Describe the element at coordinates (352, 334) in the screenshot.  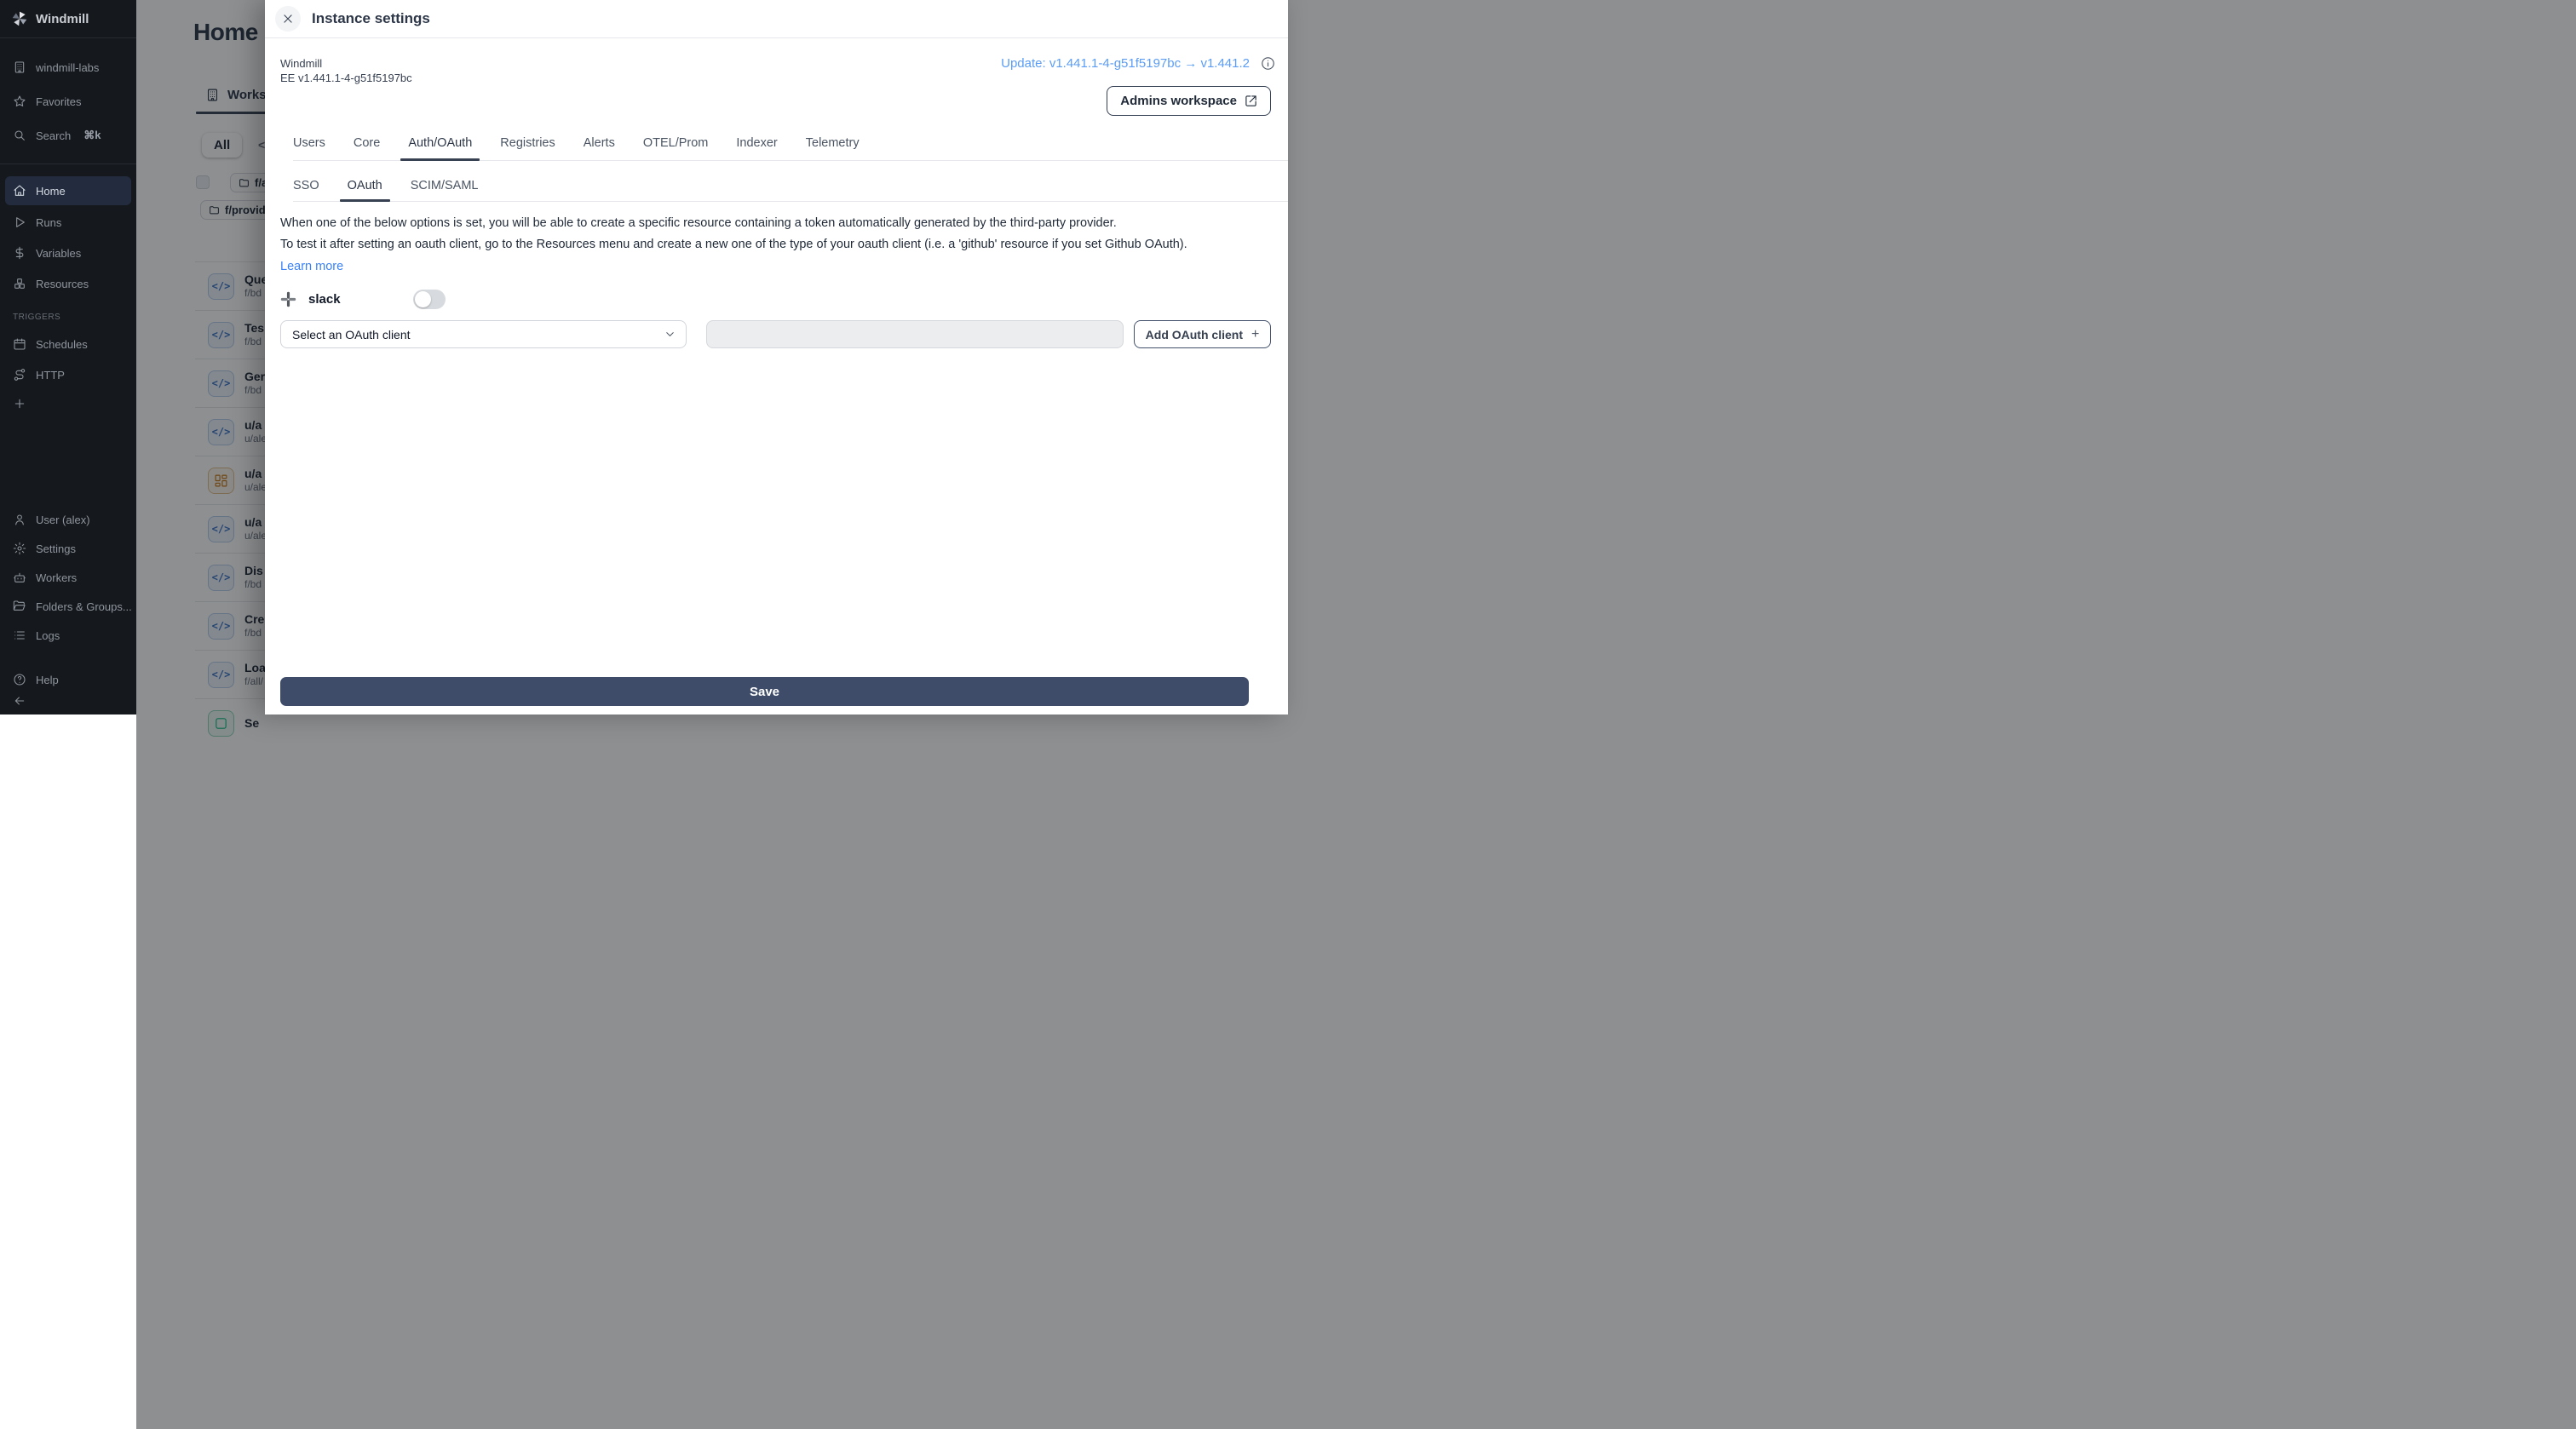
I see `oauth-client-select-value: Select an OAuth client` at that location.